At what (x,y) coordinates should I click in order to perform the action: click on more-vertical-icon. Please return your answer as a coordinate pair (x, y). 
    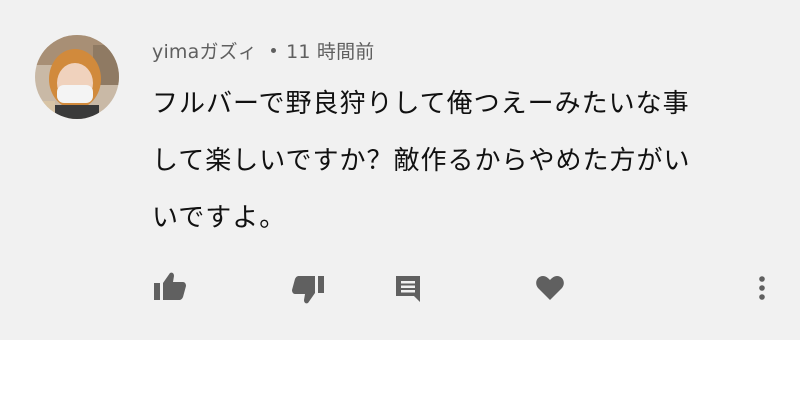
    Looking at the image, I should click on (762, 288).